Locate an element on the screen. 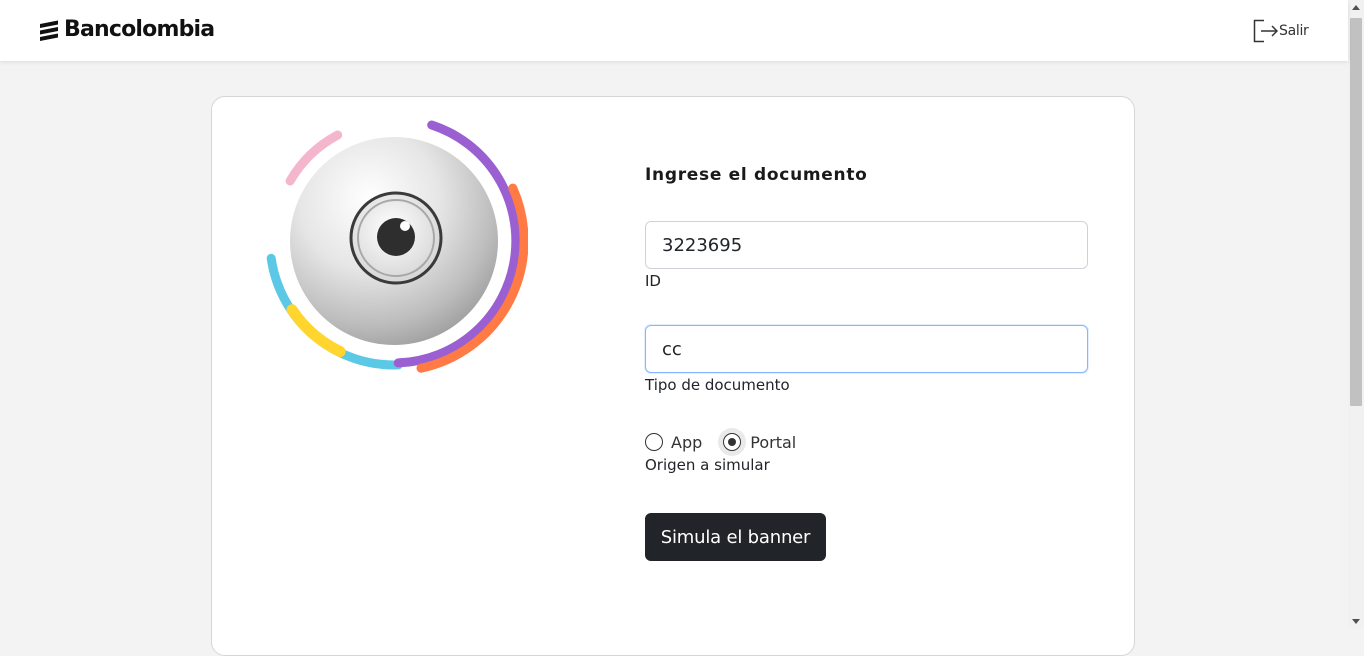 This screenshot has width=1364, height=656. scroll-thumb is located at coordinates (1356, 212).